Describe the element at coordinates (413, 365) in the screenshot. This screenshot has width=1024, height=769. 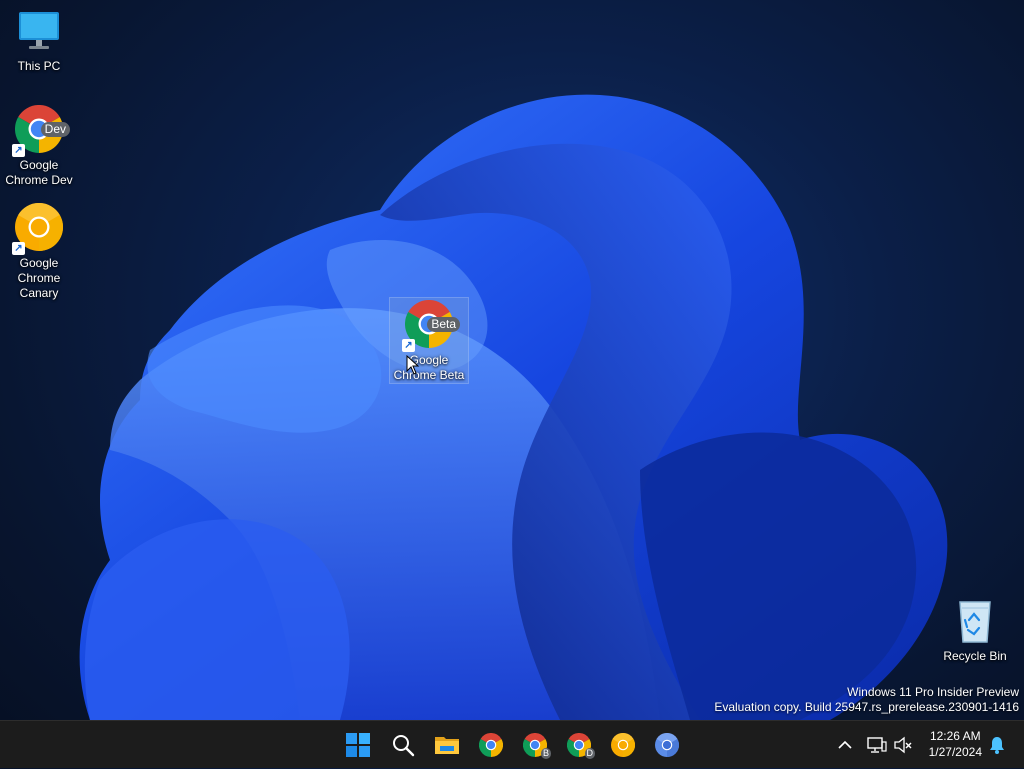
I see `mouse-cursor-icon` at that location.